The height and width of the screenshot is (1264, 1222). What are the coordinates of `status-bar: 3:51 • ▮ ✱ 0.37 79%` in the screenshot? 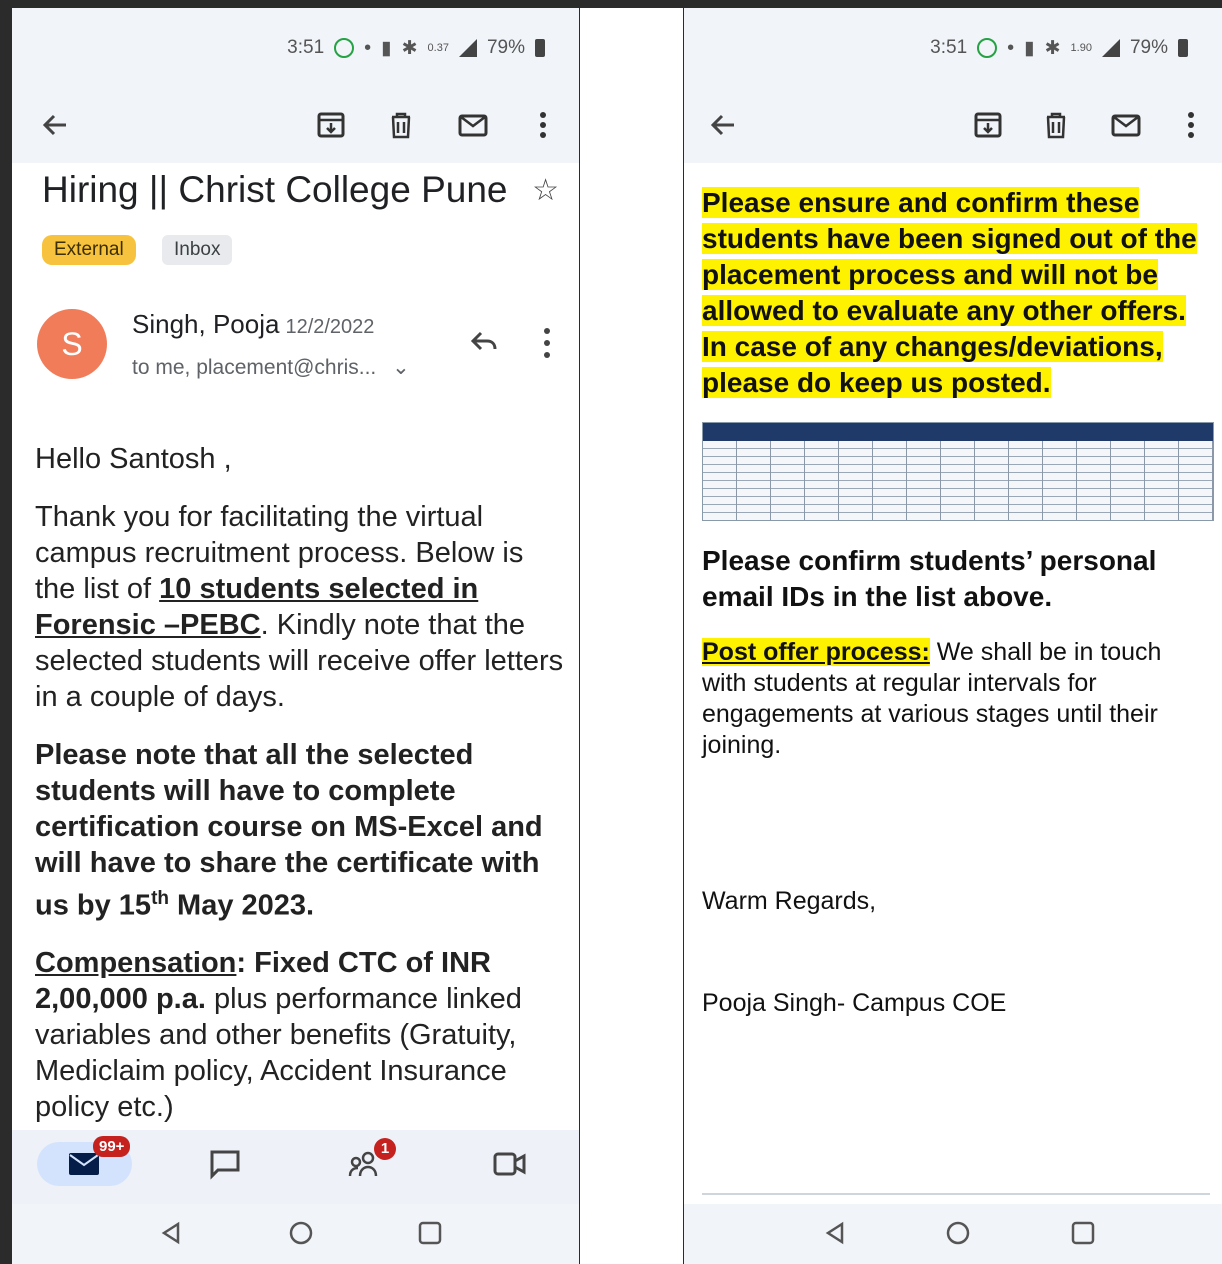 It's located at (295, 48).